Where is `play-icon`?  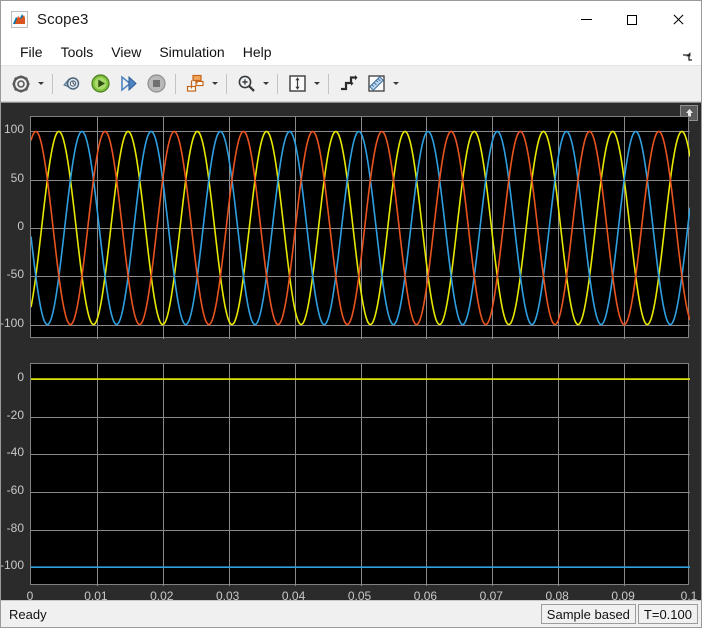
play-icon is located at coordinates (100, 83).